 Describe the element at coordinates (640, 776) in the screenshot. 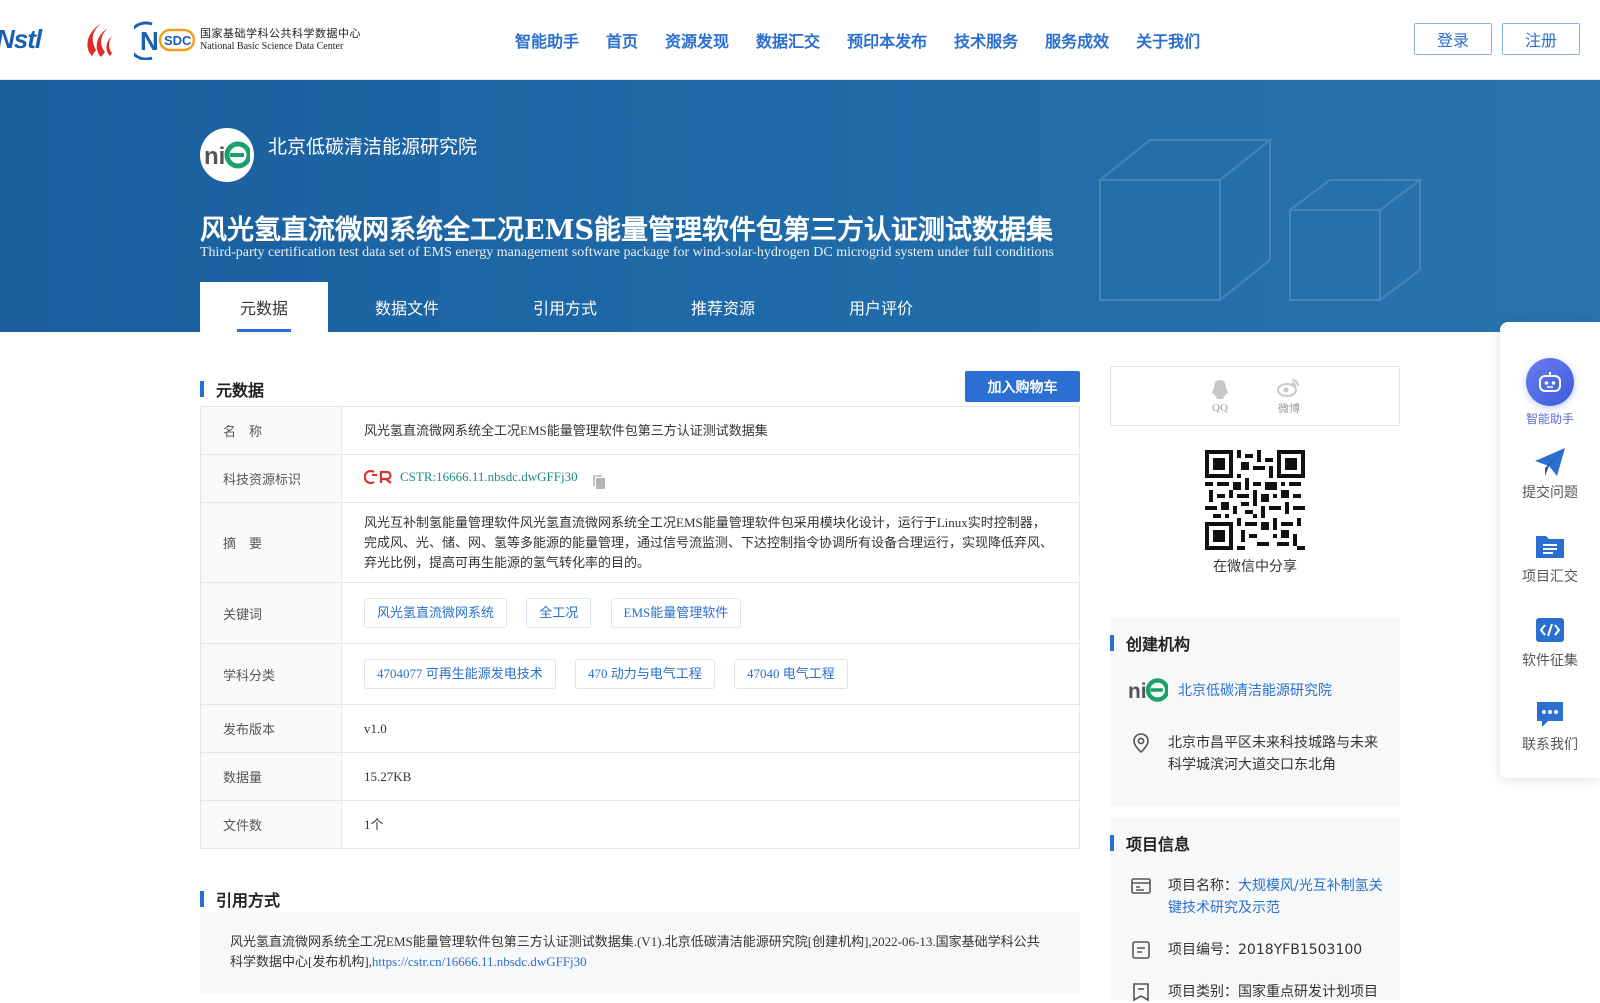

I see `table-row: 数据量 15.27KB` at that location.